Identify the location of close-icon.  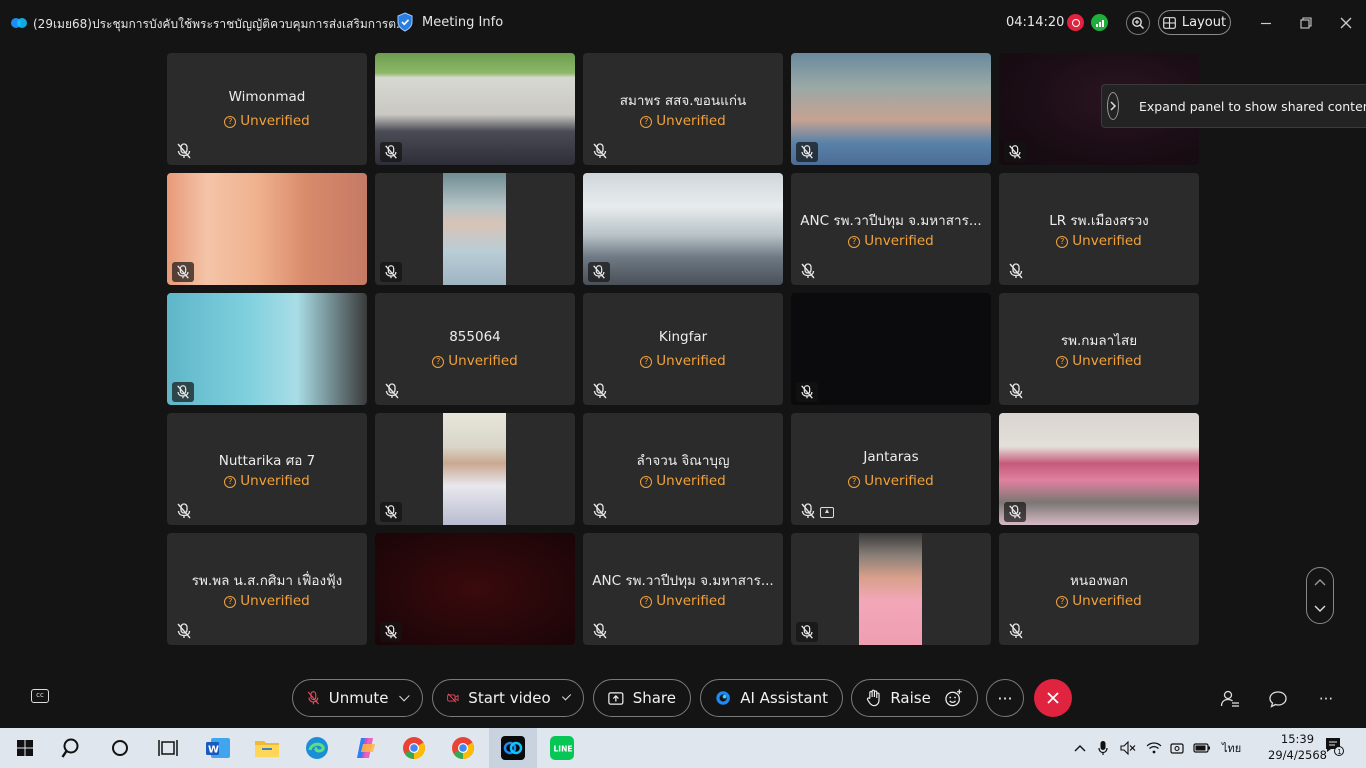
(1346, 23).